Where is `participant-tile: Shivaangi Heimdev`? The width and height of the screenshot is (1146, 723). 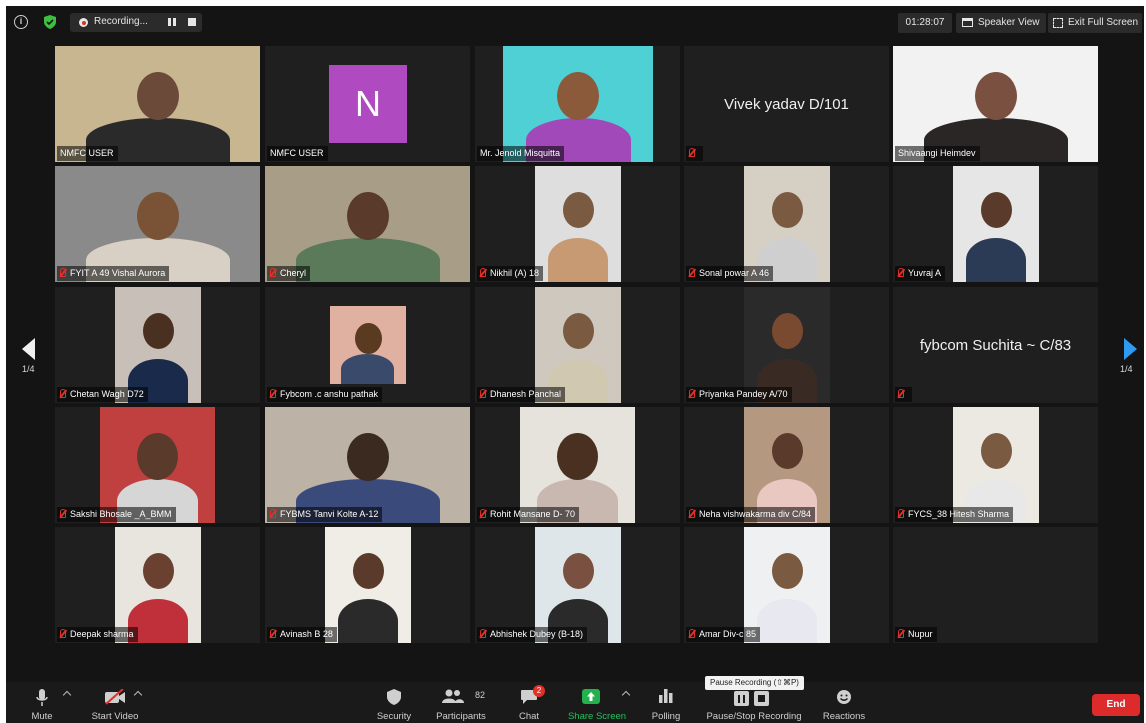
participant-tile: Shivaangi Heimdev is located at coordinates (995, 104).